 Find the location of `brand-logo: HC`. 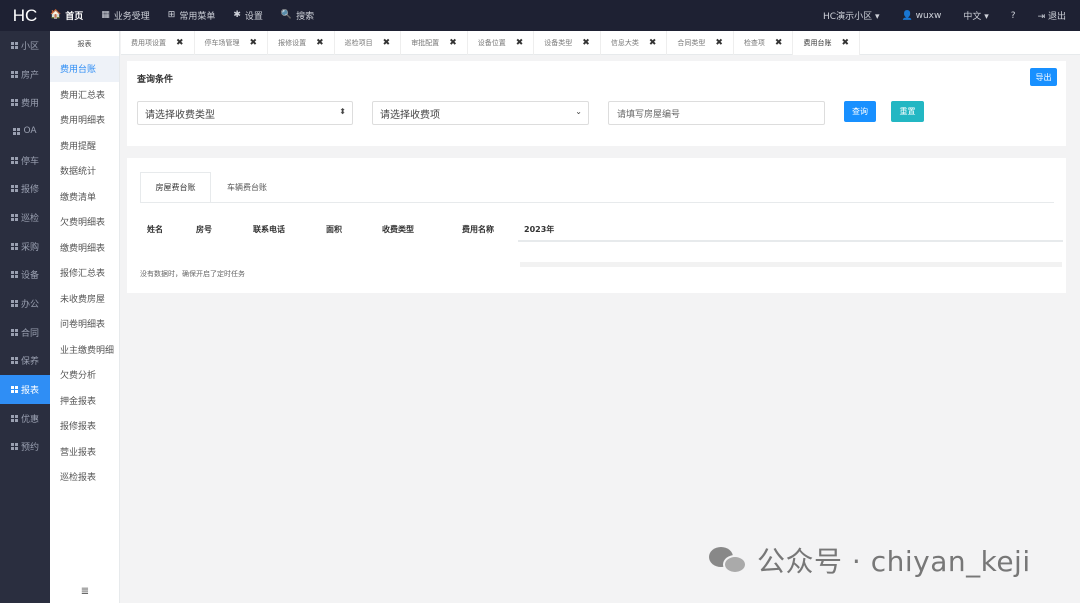

brand-logo: HC is located at coordinates (25, 16).